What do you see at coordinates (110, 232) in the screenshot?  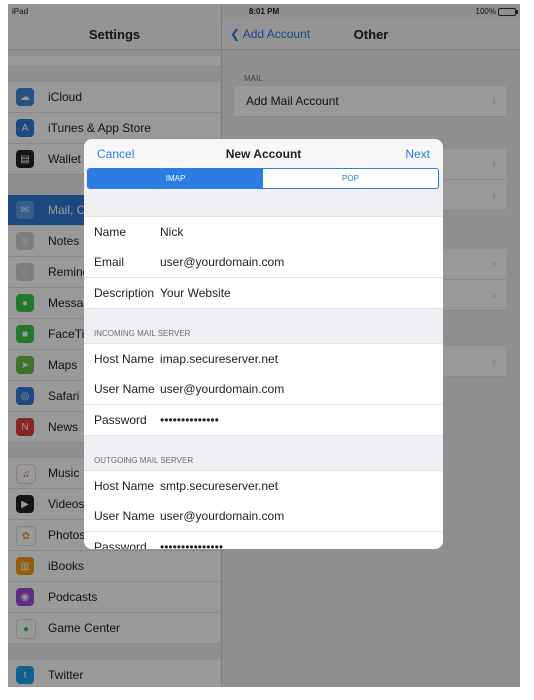 I see `field-label: Name` at bounding box center [110, 232].